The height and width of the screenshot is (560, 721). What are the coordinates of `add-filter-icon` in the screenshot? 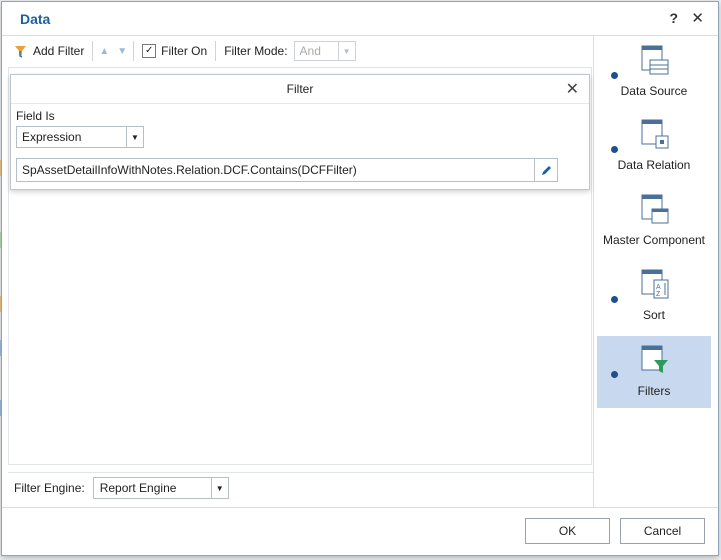 It's located at (20, 52).